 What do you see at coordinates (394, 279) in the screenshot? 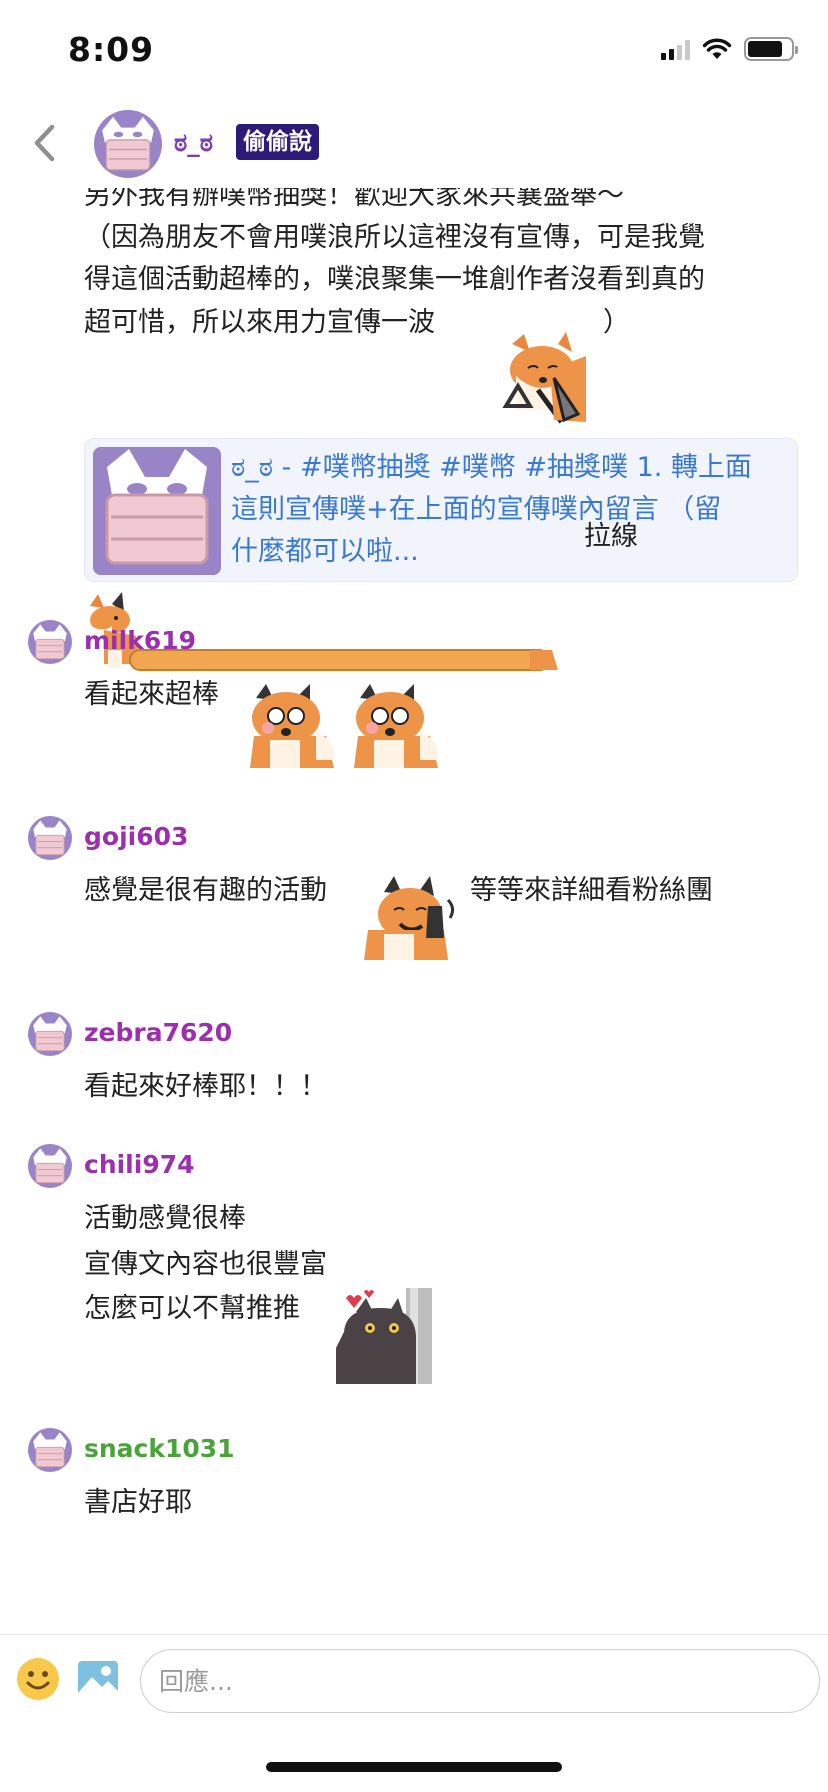
I see `post-line: 得這個活動超棒的，噗浪聚集一堆創作者沒看到真的` at bounding box center [394, 279].